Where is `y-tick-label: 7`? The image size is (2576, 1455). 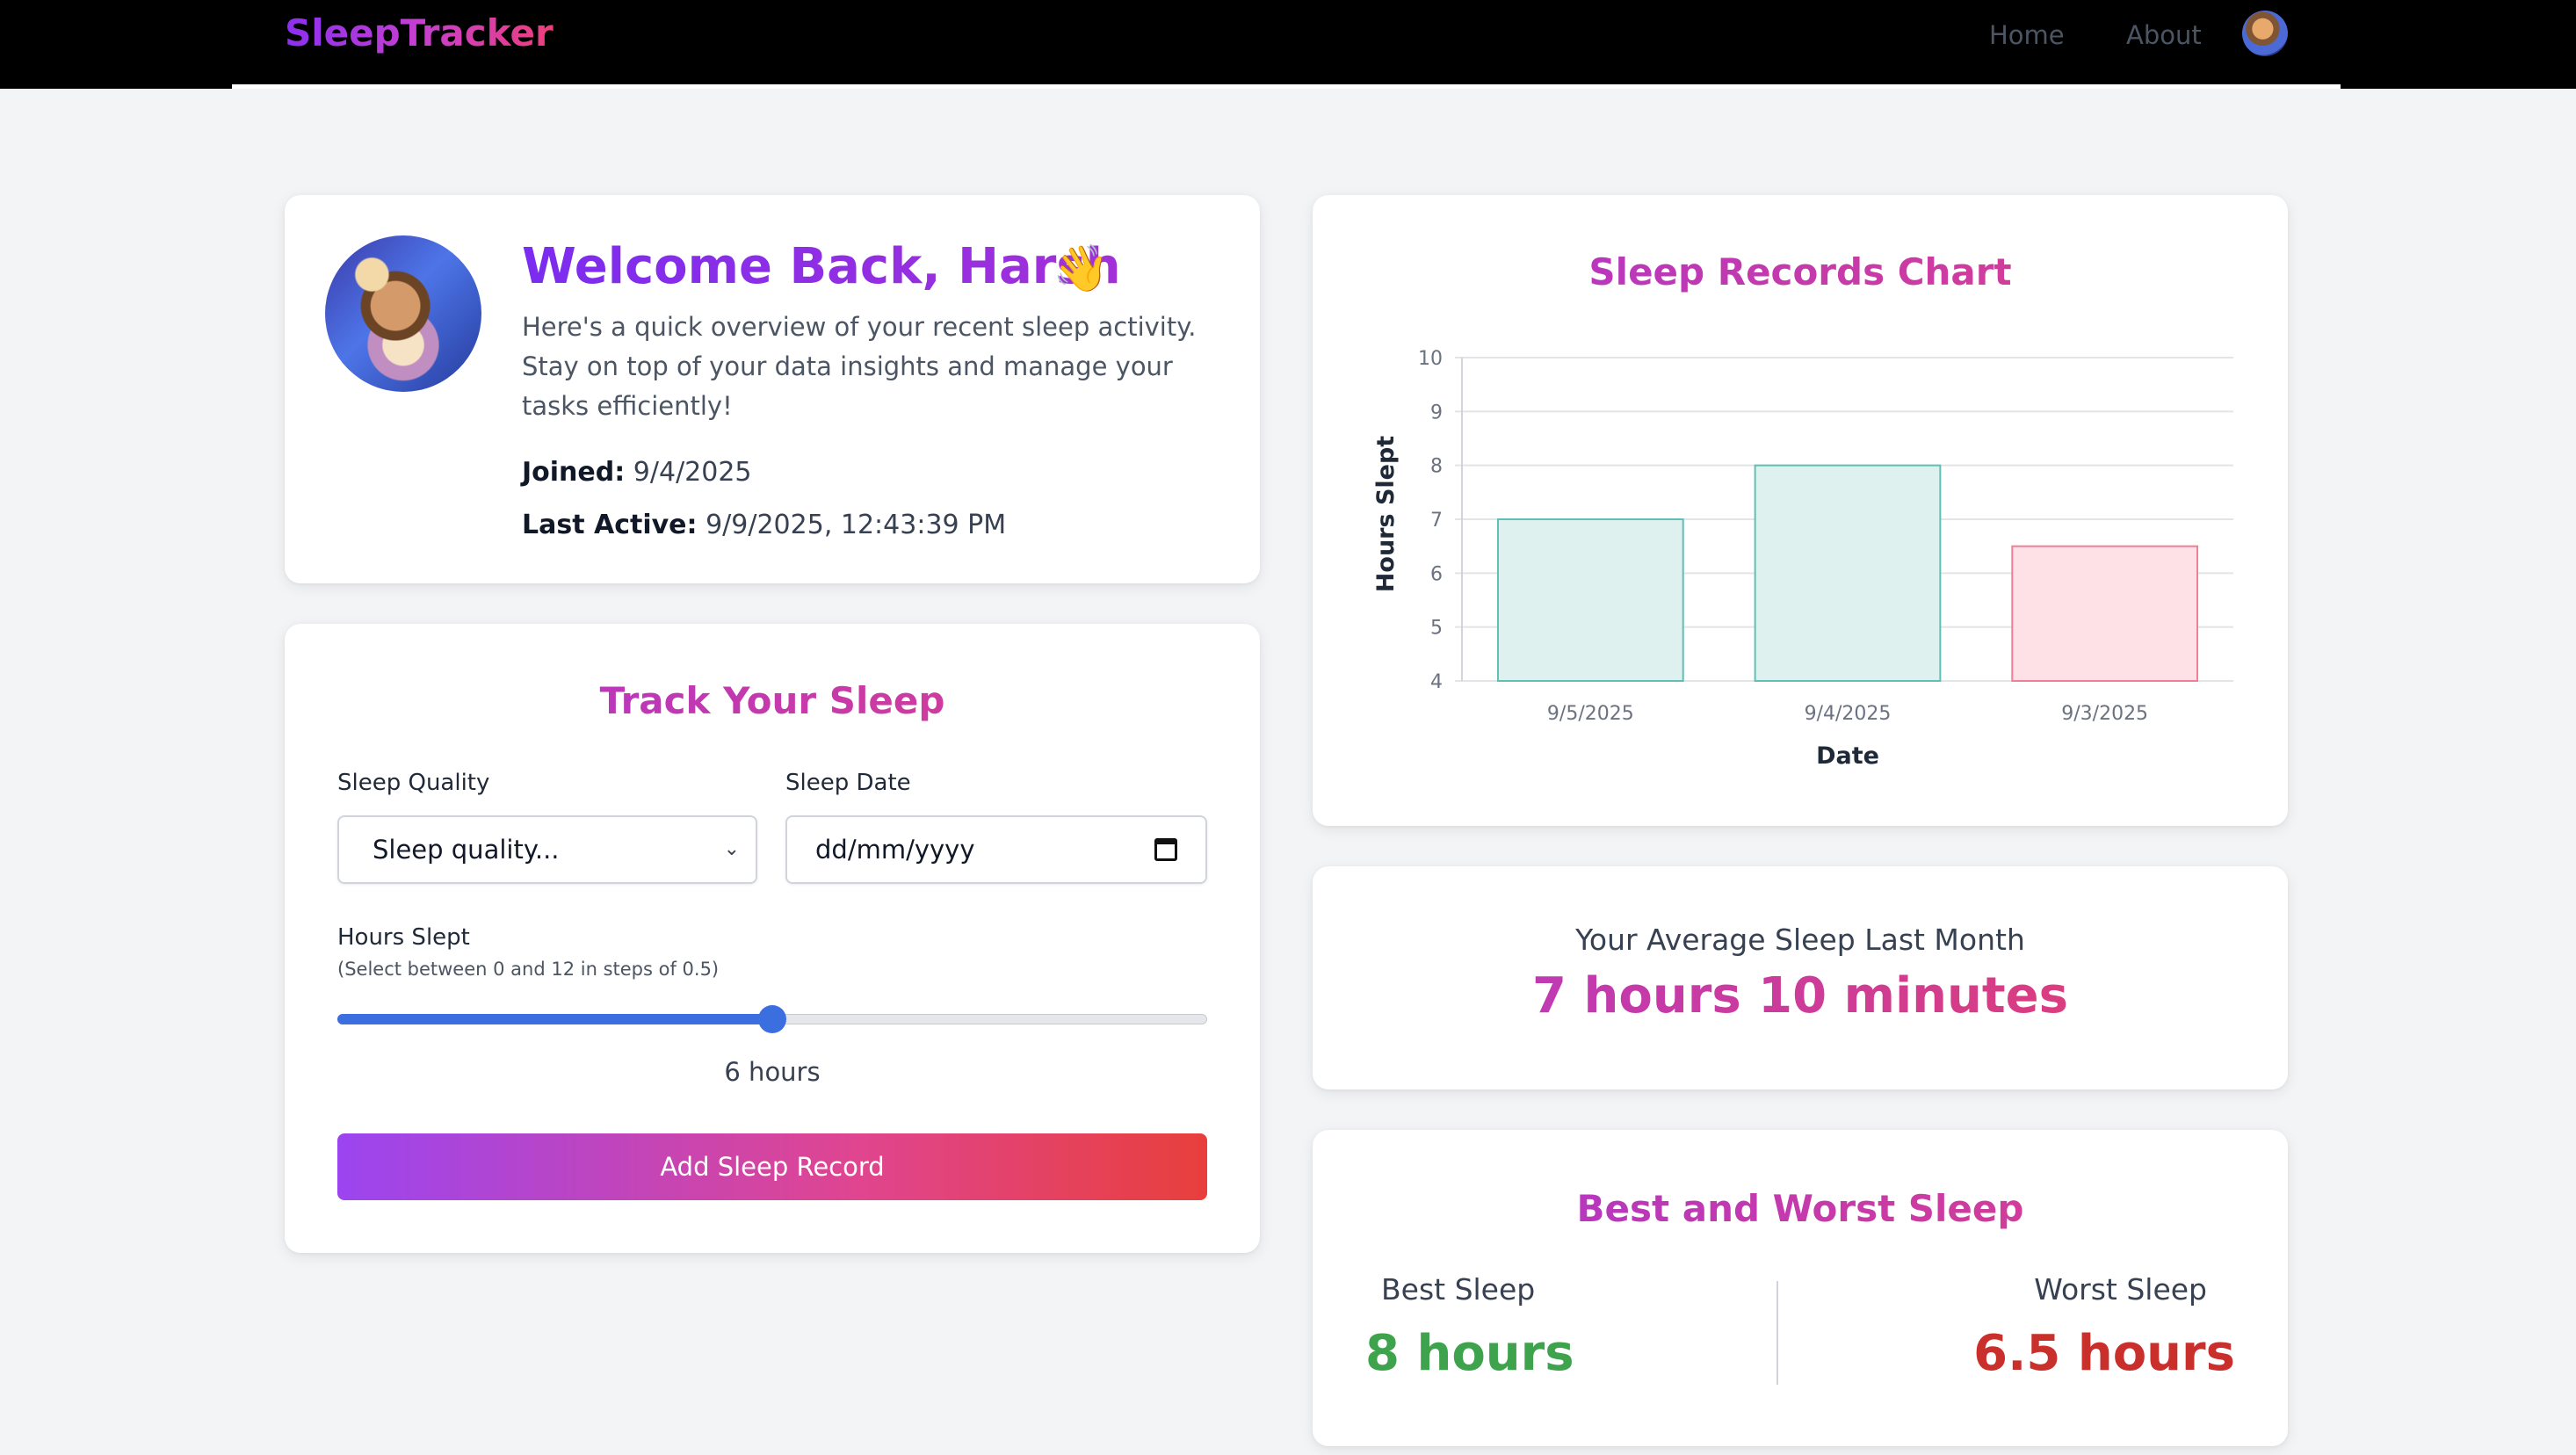
y-tick-label: 7 is located at coordinates (1436, 521).